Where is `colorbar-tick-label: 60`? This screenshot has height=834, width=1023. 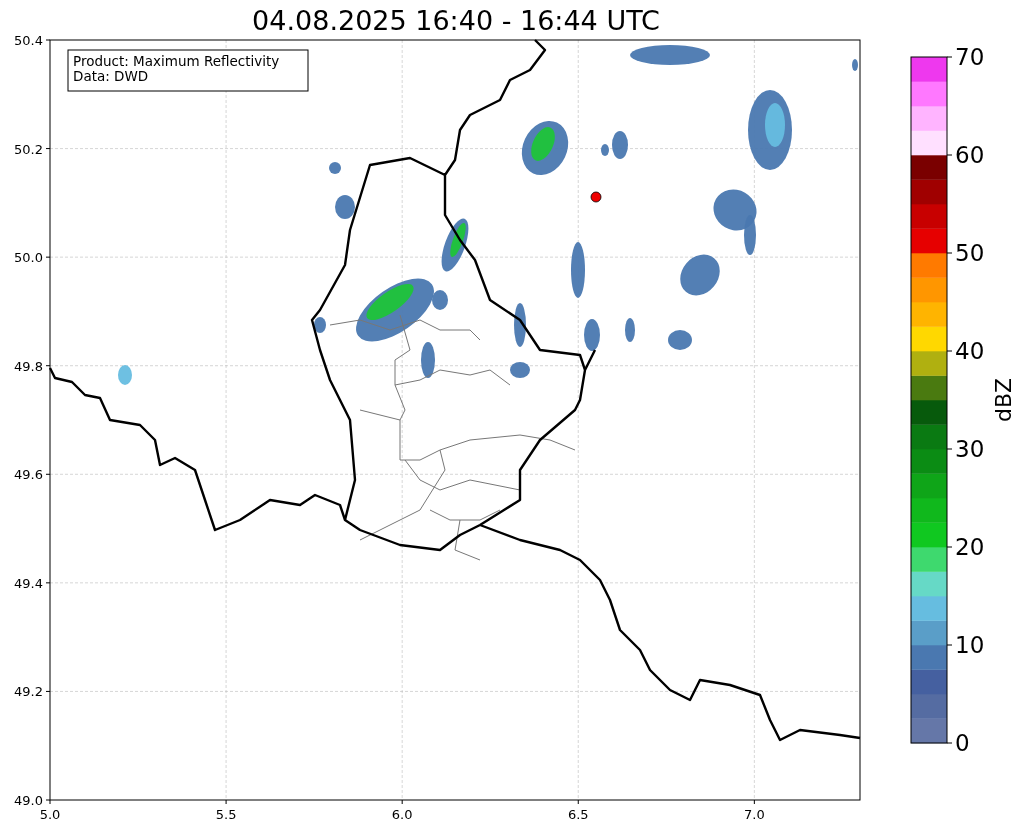
colorbar-tick-label: 60 is located at coordinates (970, 155).